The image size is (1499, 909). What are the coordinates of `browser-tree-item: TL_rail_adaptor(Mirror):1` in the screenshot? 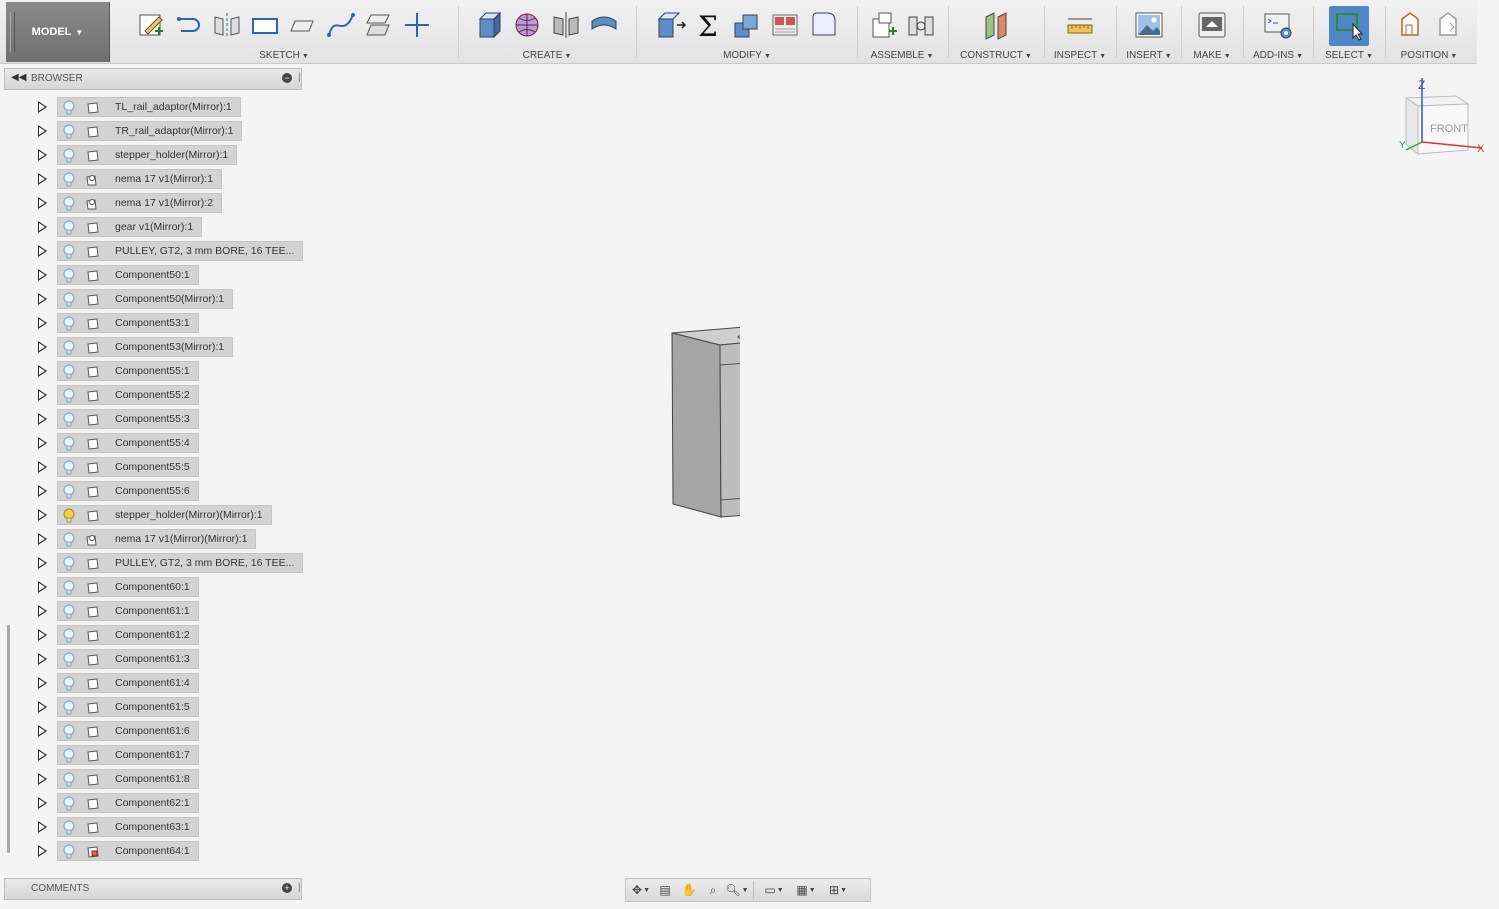 It's located at (155, 107).